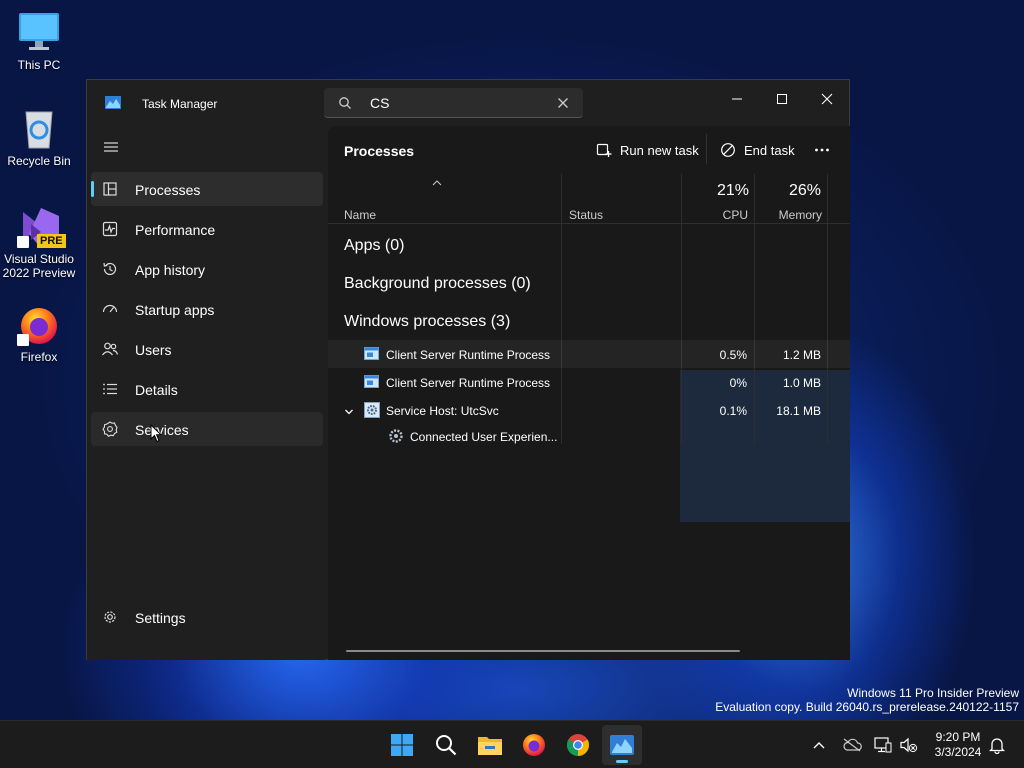 The image size is (1024, 768). Describe the element at coordinates (160, 618) in the screenshot. I see `sidebar-item-label: Settings` at that location.